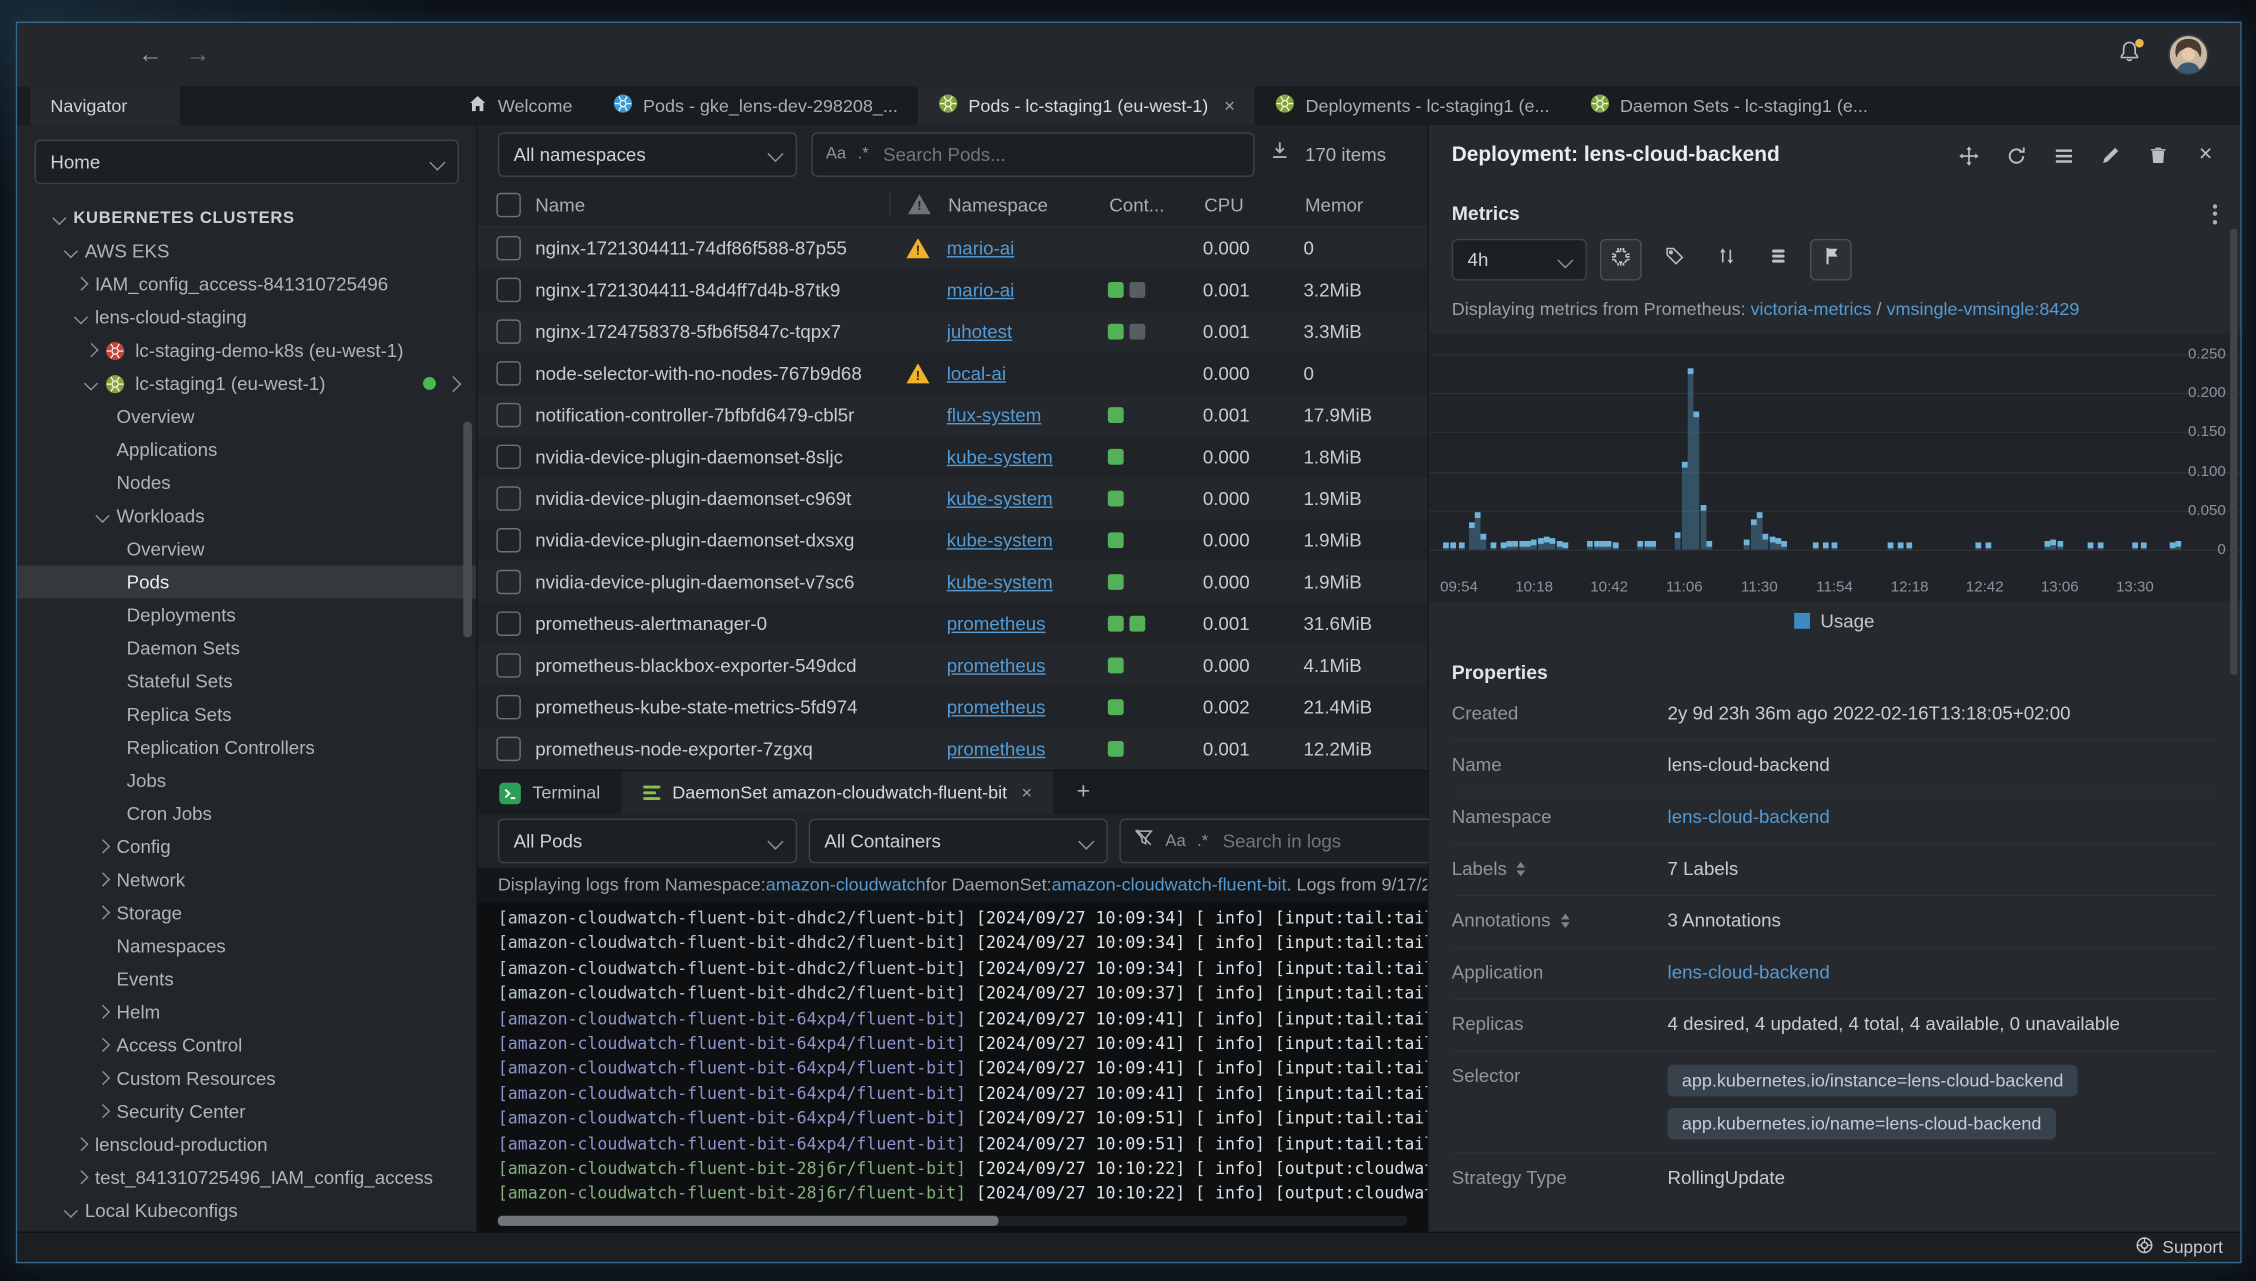 The height and width of the screenshot is (1281, 2256). What do you see at coordinates (1811, 309) in the screenshot?
I see `prometheus-source-link: victoria-metrics` at bounding box center [1811, 309].